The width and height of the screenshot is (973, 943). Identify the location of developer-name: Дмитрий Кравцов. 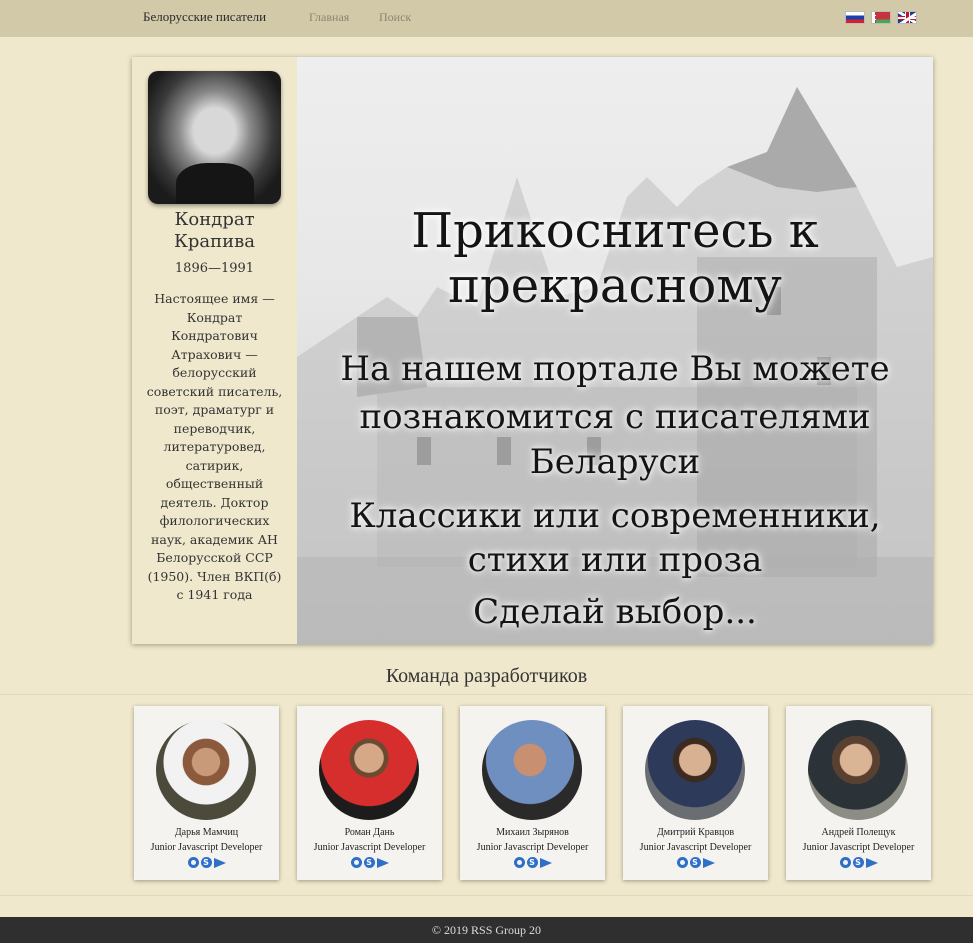
(695, 832).